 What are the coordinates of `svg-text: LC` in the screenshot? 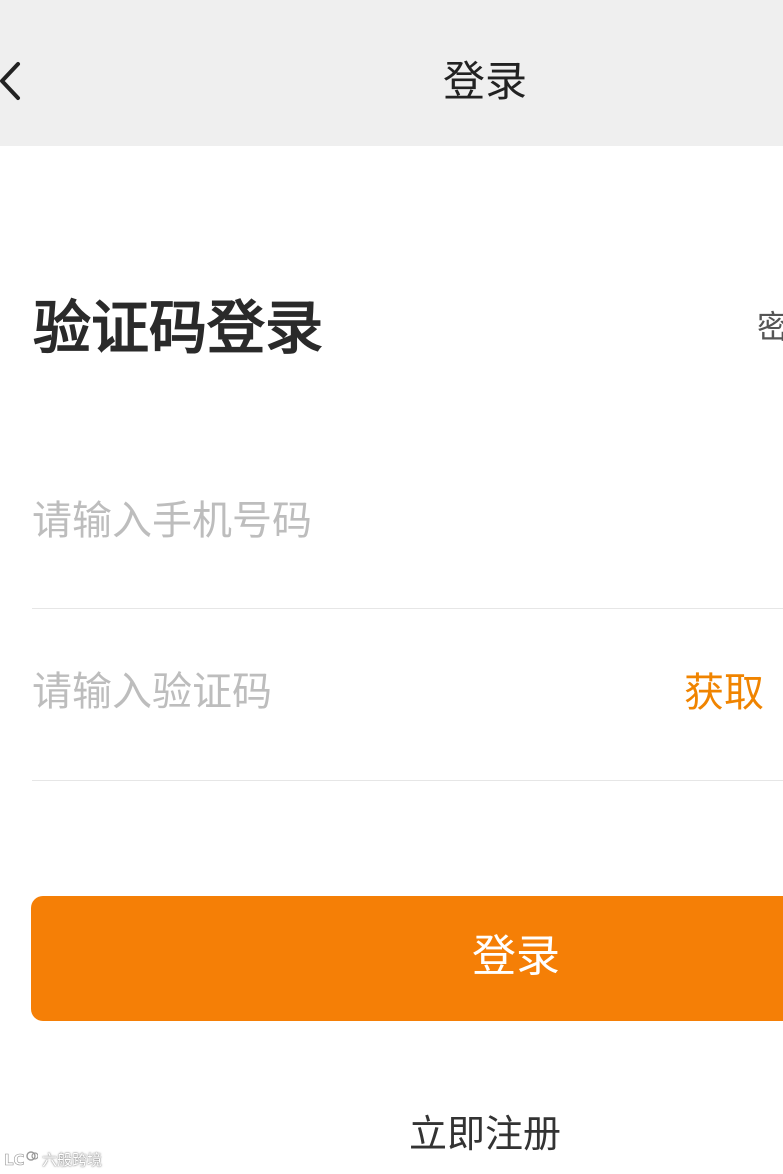 It's located at (14, 1160).